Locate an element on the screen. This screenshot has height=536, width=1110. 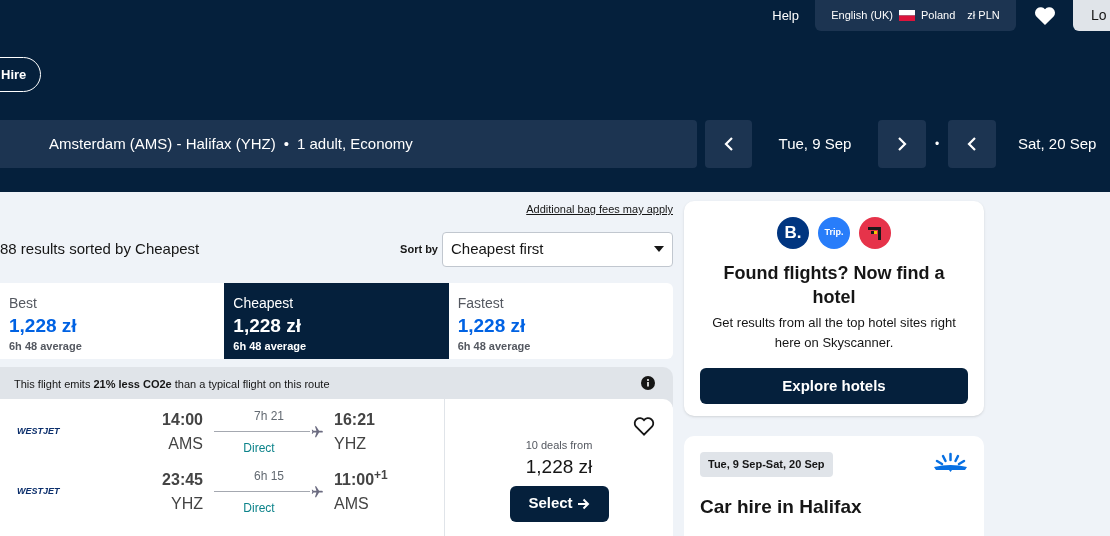
depart-date: Tue, 9 Sep is located at coordinates (815, 144).